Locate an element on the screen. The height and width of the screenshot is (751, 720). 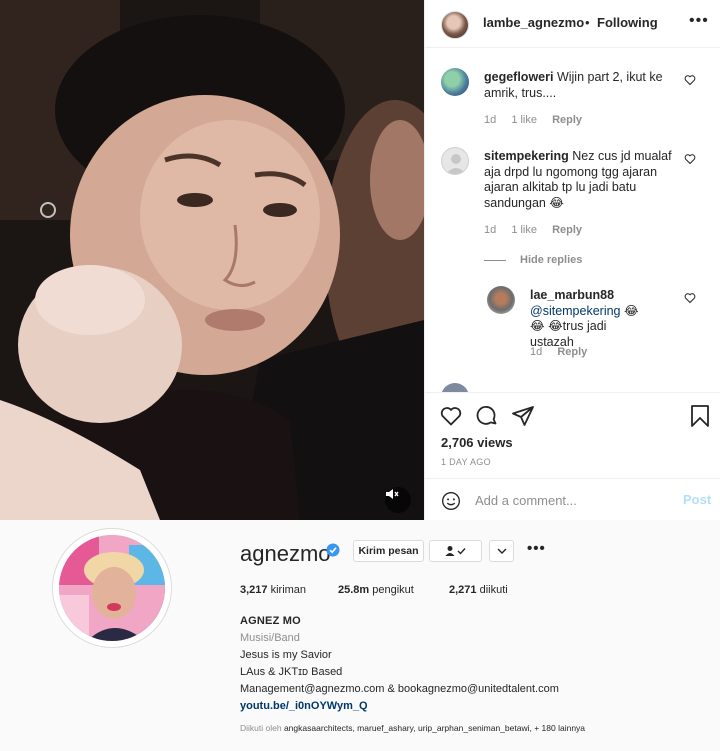
mention-link: @sitempekering is located at coordinates (575, 311).